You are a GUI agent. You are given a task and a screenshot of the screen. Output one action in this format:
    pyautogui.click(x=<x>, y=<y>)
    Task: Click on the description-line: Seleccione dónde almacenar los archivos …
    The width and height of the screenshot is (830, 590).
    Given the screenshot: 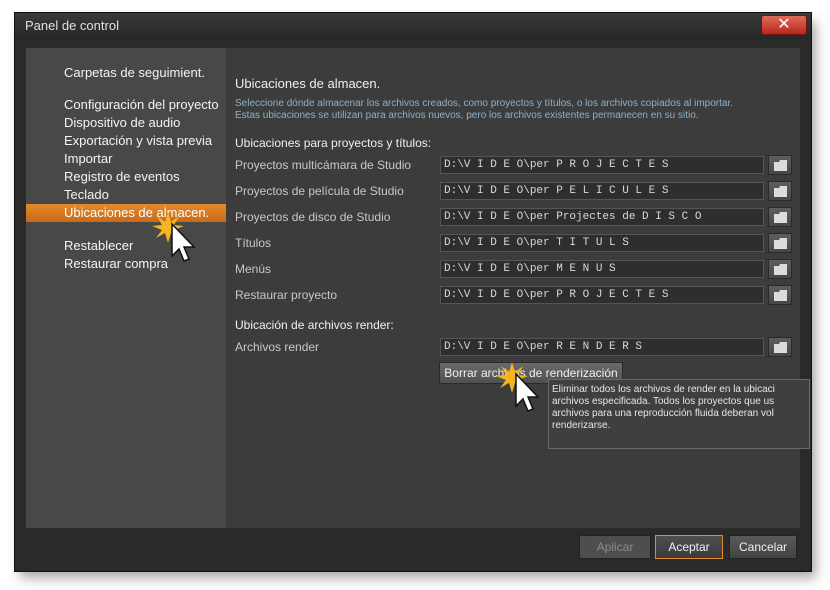 What is the action you would take?
    pyautogui.click(x=484, y=103)
    